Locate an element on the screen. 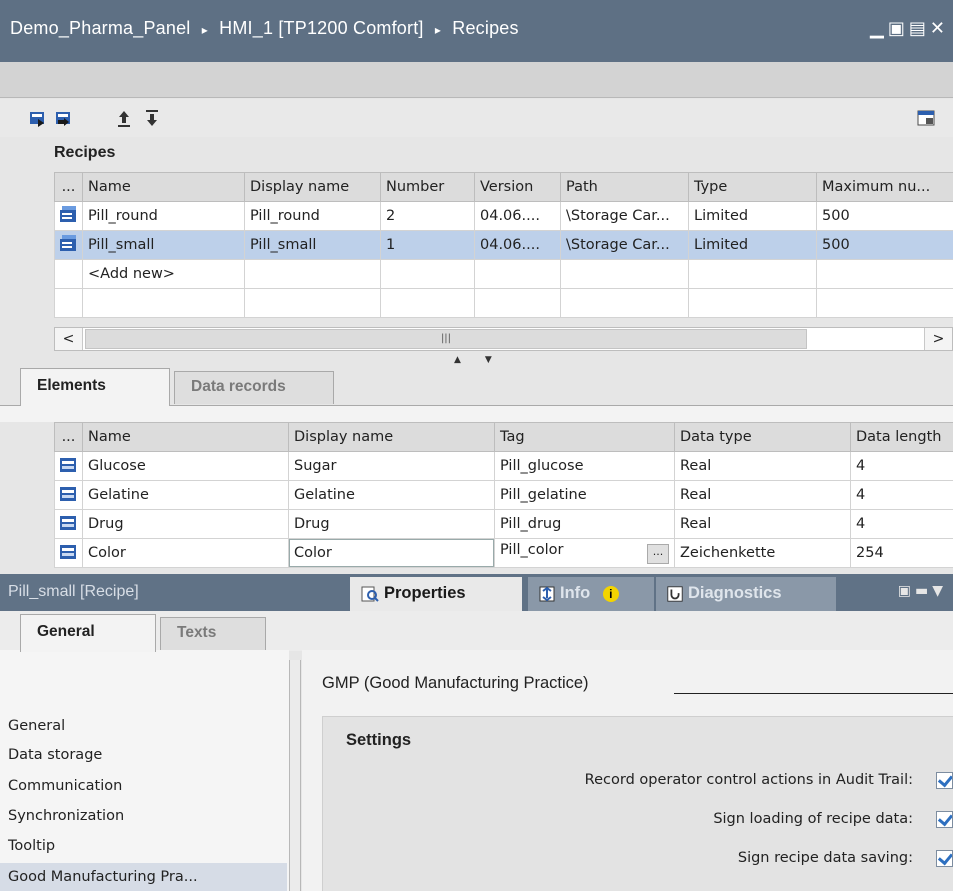 The image size is (953, 891). element-tag: Pill_drug is located at coordinates (584, 524).